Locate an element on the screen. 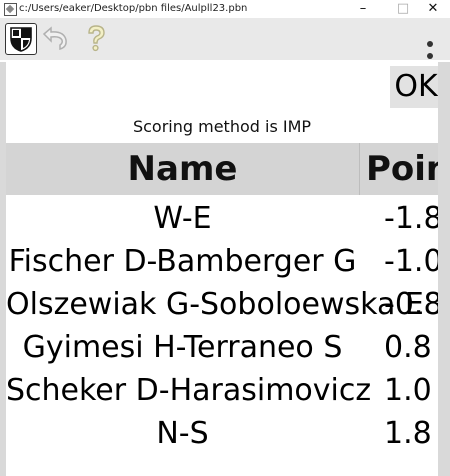 The image size is (450, 476). table-row: Gyimesi H-Terraneo S 0.8 is located at coordinates (222, 348).